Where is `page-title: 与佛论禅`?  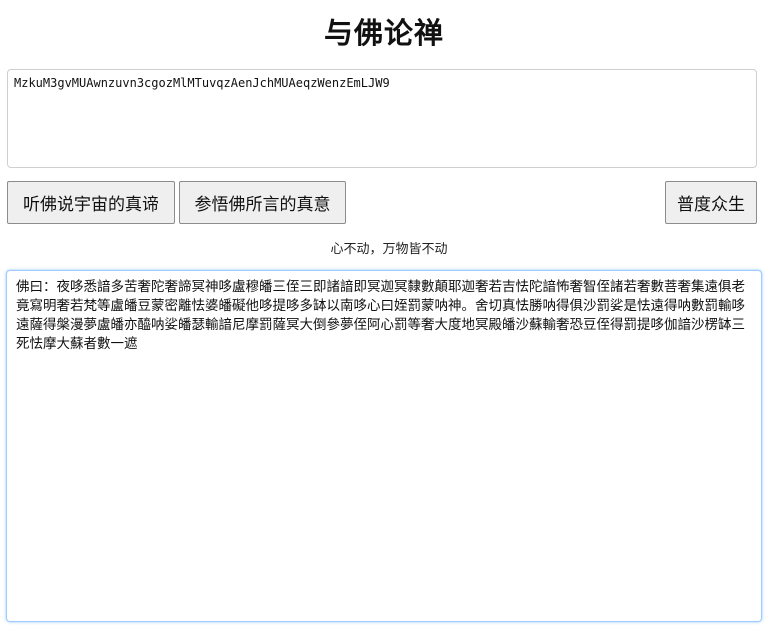 page-title: 与佛论禅 is located at coordinates (383, 33).